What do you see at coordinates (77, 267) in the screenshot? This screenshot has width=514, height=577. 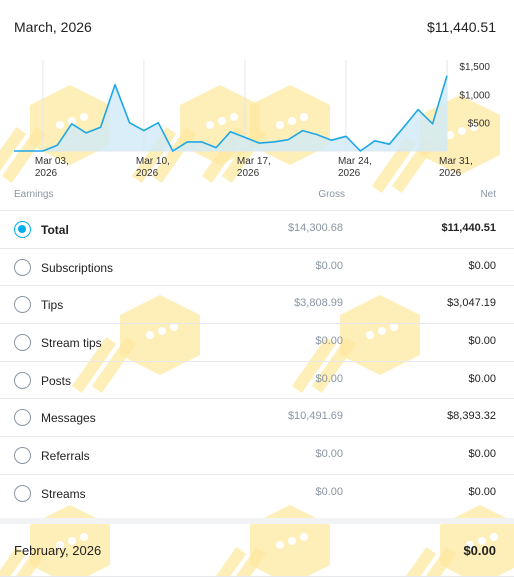 I see `row-label: Subscriptions` at bounding box center [77, 267].